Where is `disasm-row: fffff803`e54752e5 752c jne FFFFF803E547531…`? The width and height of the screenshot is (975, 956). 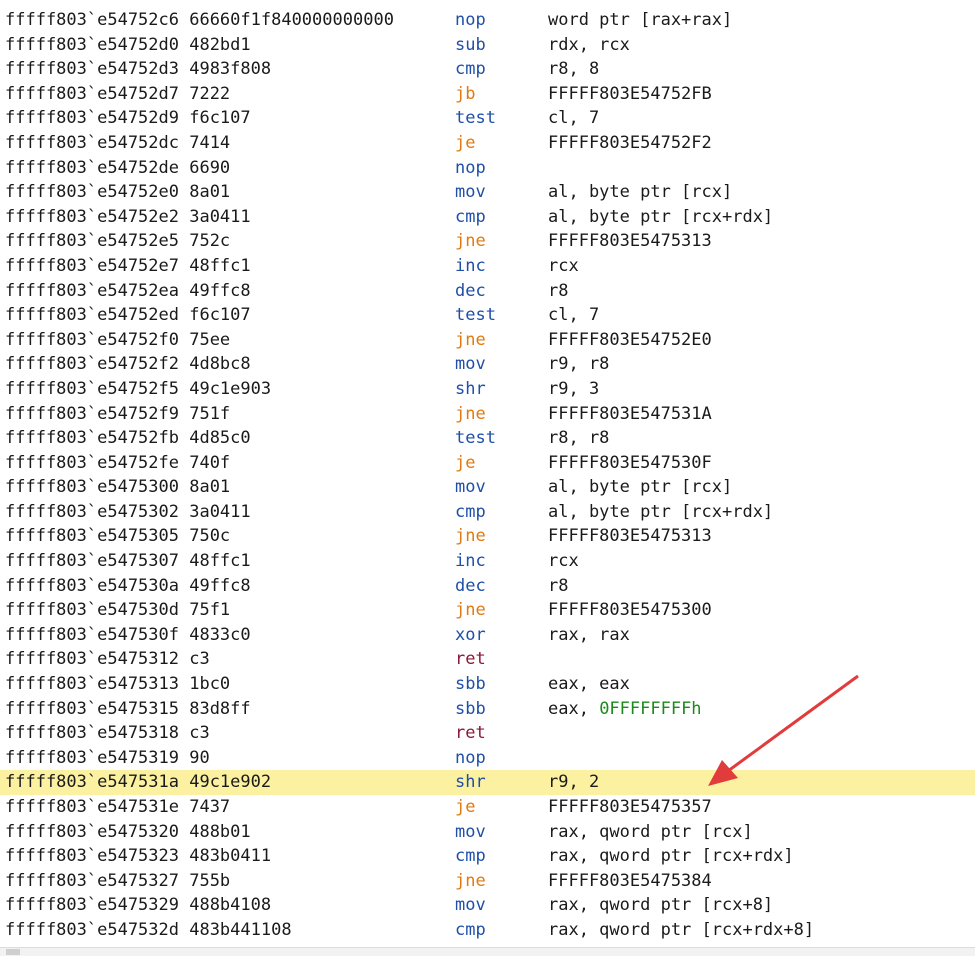 disasm-row: fffff803`e54752e5 752c jne FFFFF803E547531… is located at coordinates (487, 241).